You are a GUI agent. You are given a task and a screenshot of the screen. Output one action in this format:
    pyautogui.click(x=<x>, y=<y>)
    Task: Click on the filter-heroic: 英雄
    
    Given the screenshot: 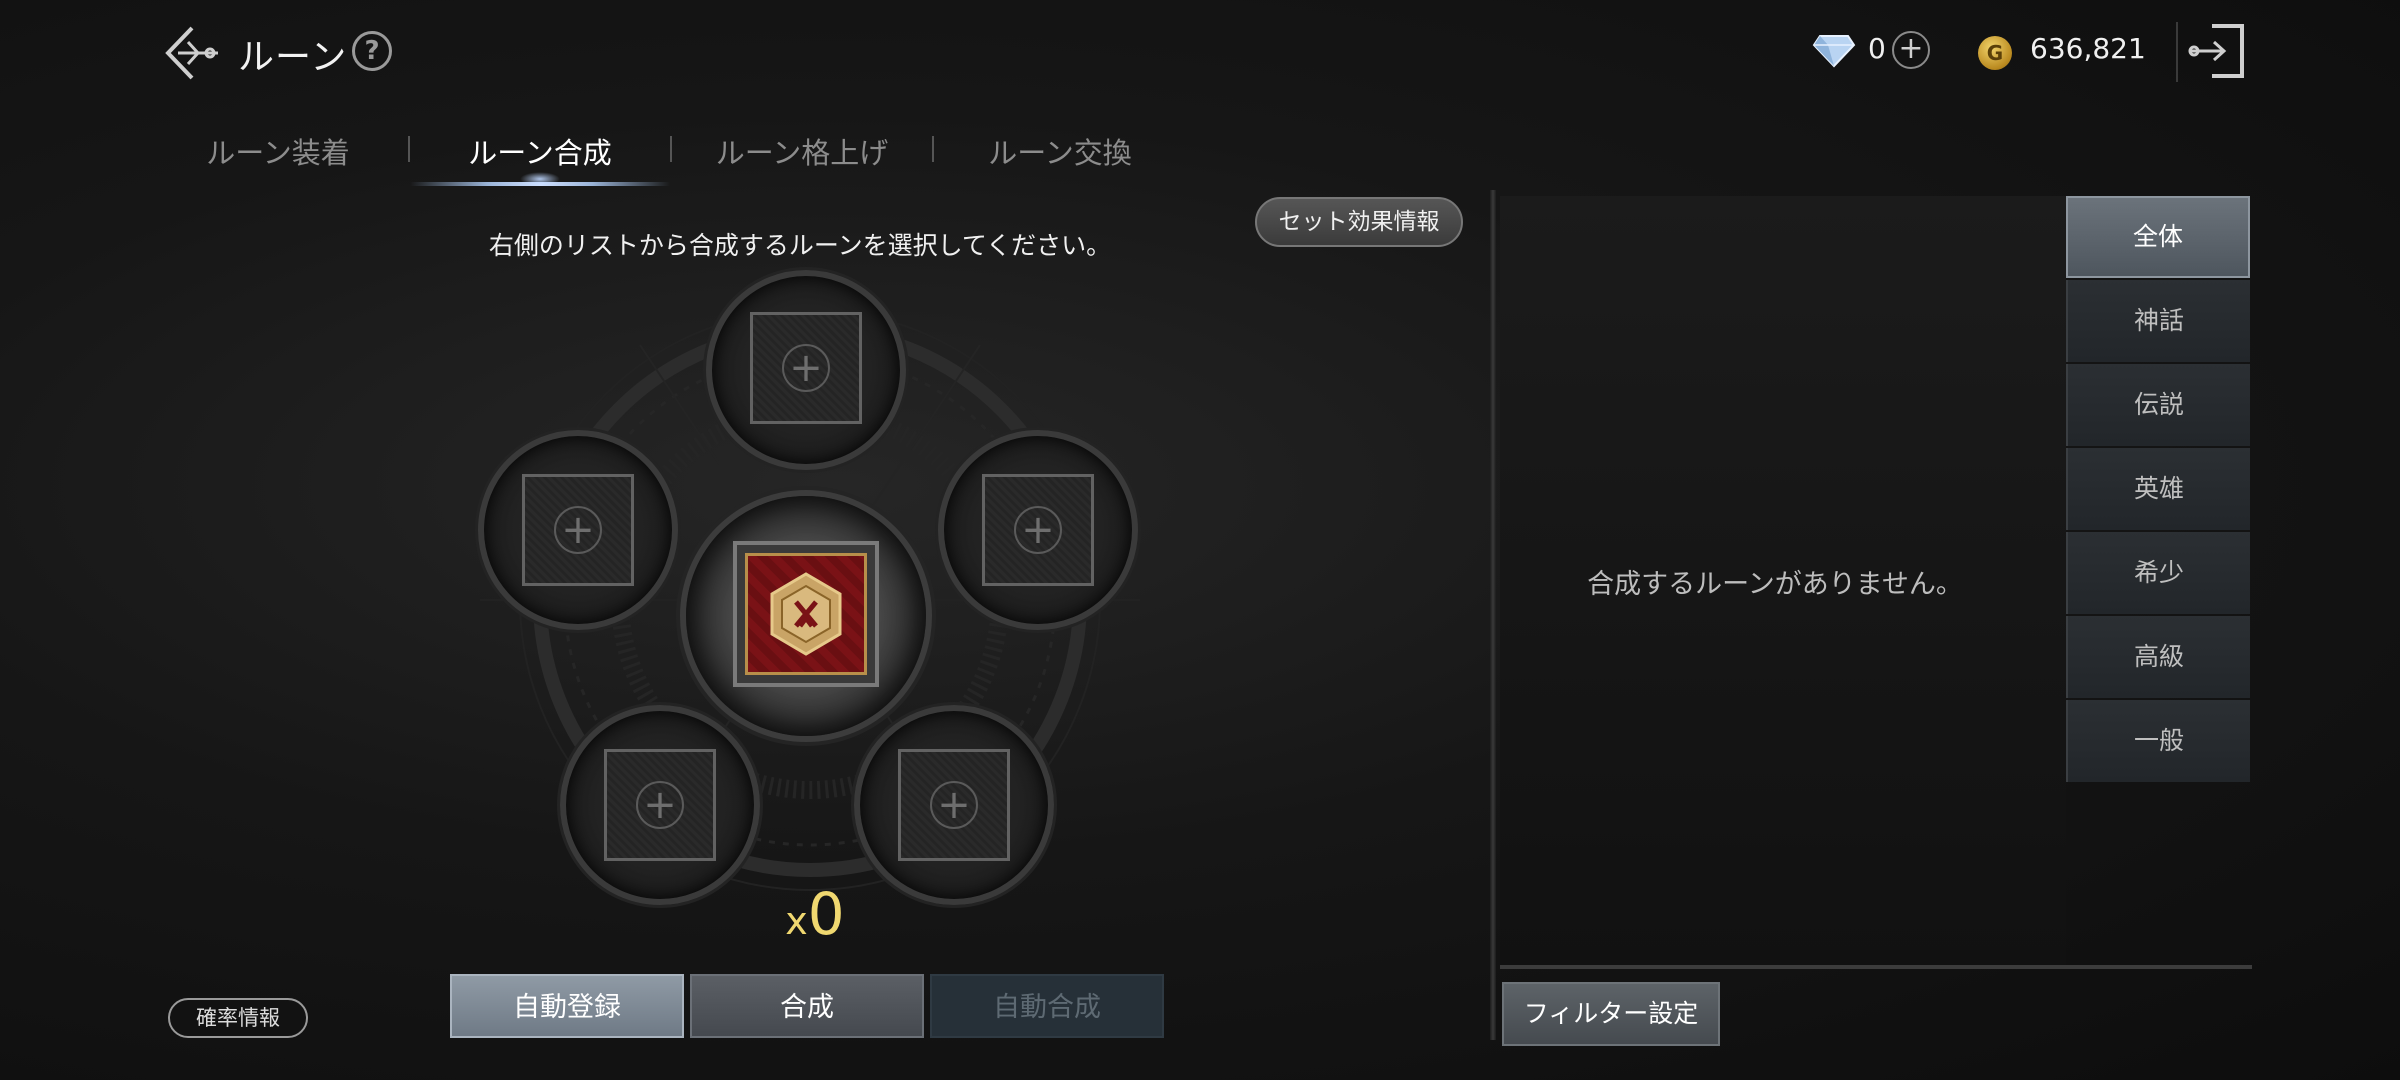 What is the action you would take?
    pyautogui.click(x=2158, y=489)
    